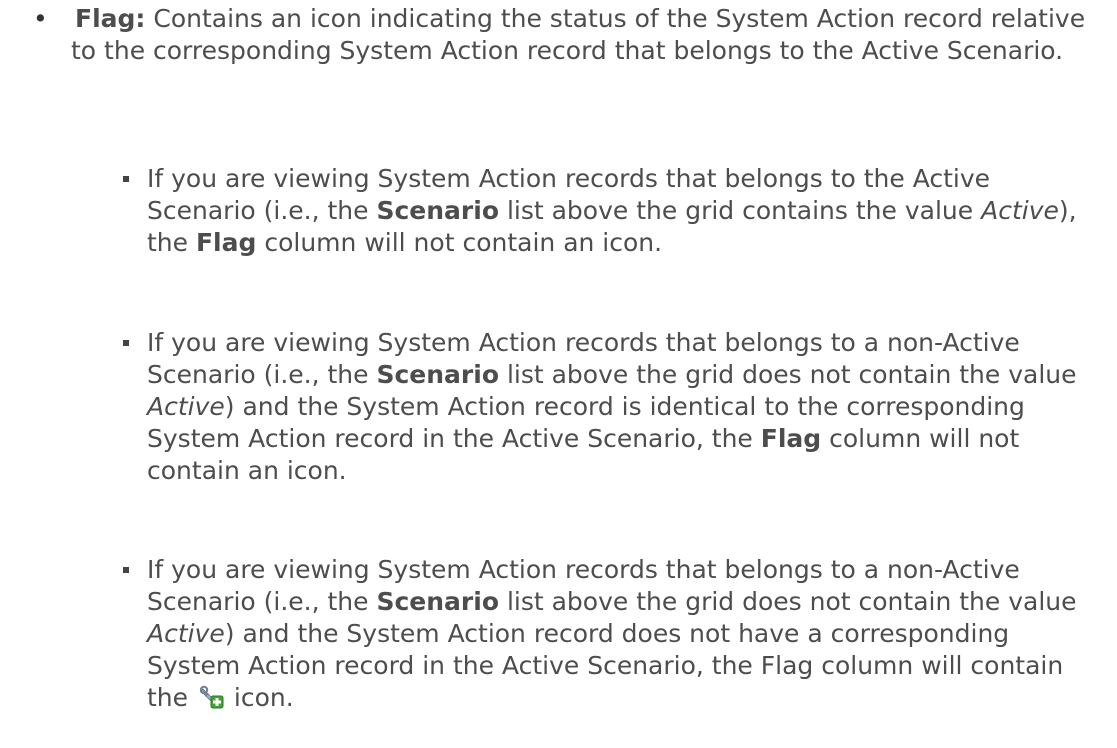 The height and width of the screenshot is (748, 1117). I want to click on text-span: list above the grid contains the value, so click(740, 210).